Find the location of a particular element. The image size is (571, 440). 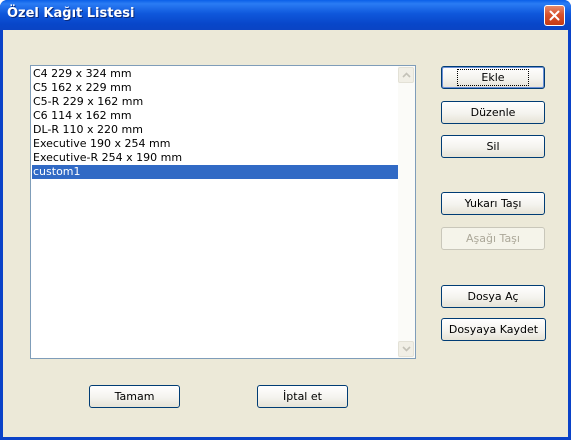

close-icon is located at coordinates (554, 15).